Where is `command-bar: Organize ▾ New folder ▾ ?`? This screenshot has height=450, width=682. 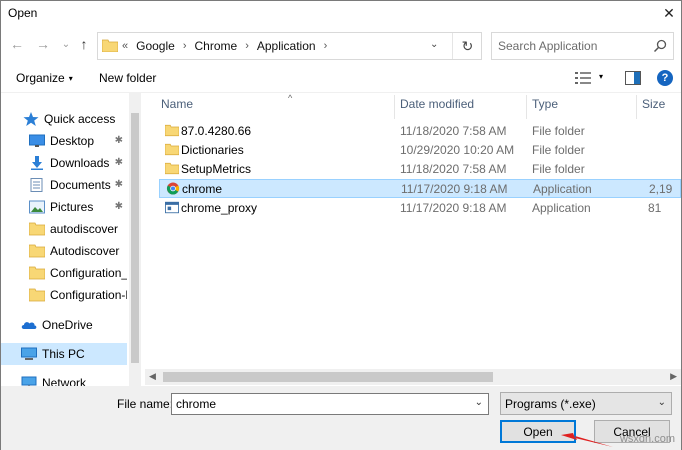
command-bar: Organize ▾ New folder ▾ ? is located at coordinates (341, 78).